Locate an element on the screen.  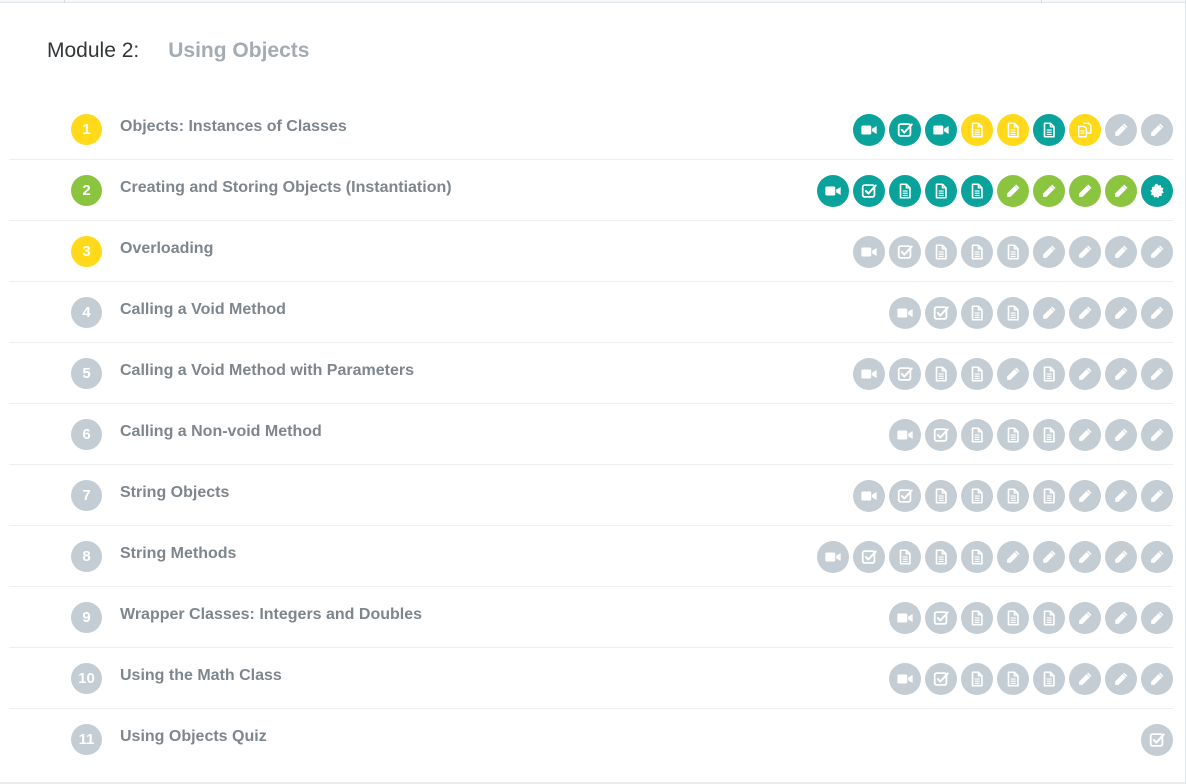
lesson-row: 9 Wrapper Classes: Integers and Doubles is located at coordinates (591, 617).